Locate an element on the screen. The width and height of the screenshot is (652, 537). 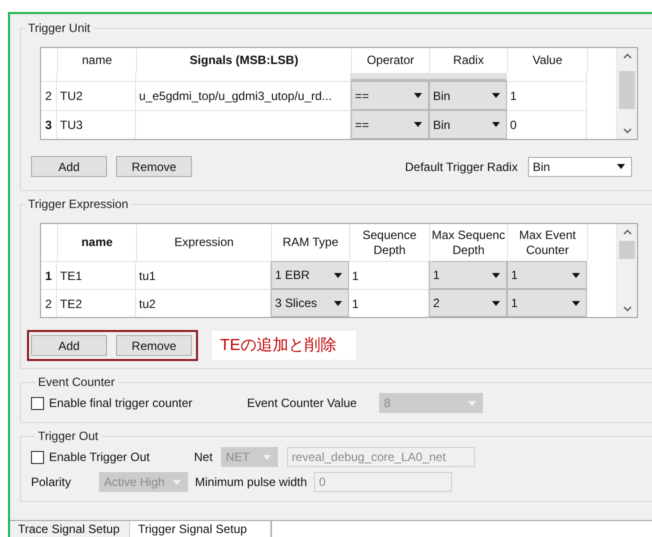
row-number: 1 is located at coordinates (49, 275).